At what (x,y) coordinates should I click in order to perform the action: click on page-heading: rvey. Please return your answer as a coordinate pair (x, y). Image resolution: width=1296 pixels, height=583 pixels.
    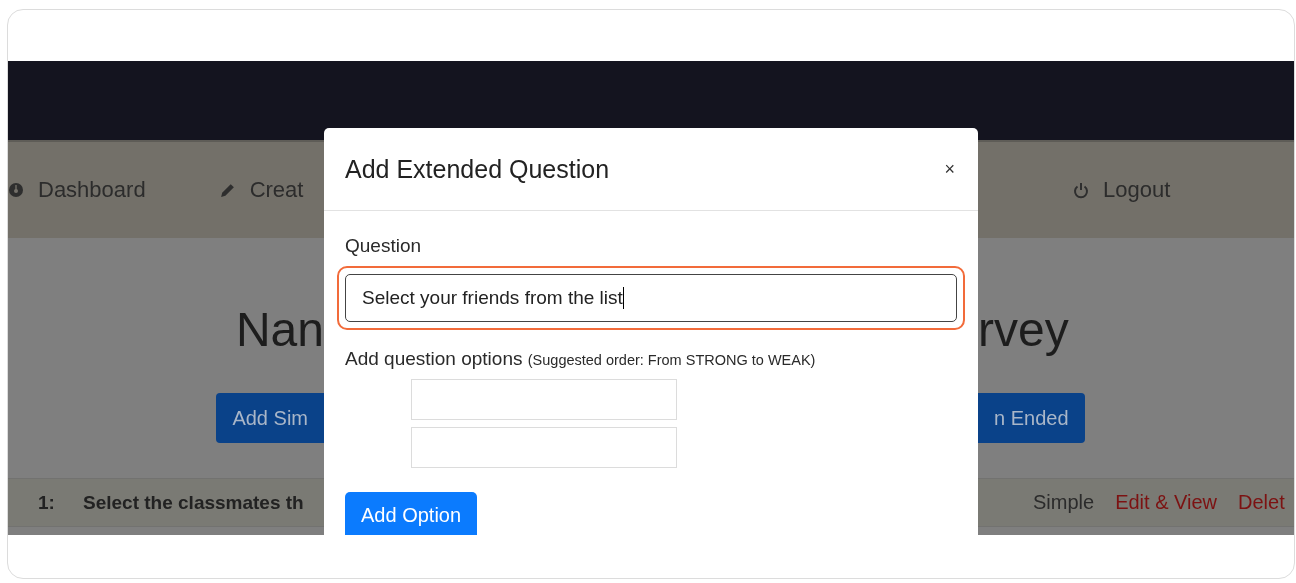
    Looking at the image, I should click on (1023, 330).